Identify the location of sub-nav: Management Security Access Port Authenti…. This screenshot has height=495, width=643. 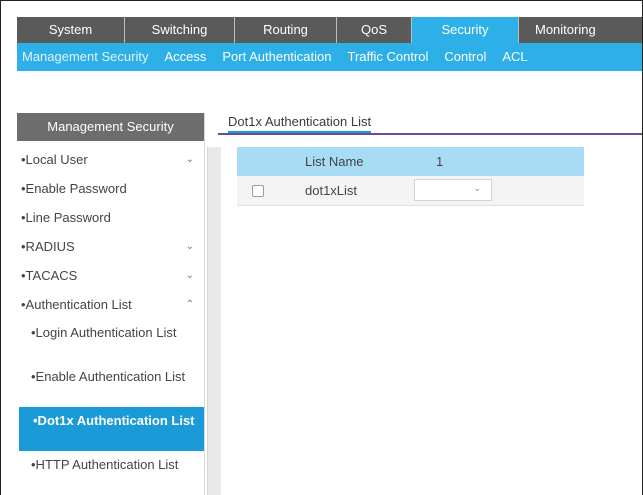
(329, 57).